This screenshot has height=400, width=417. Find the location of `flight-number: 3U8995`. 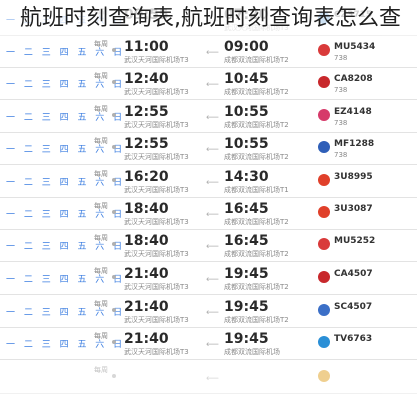

flight-number: 3U8995 is located at coordinates (353, 177).